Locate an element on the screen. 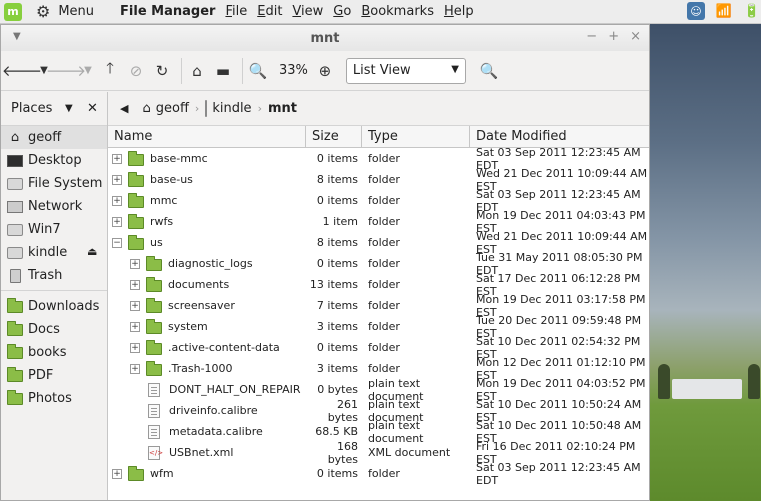 The image size is (761, 501). home-icon: ⌂ is located at coordinates (197, 71).